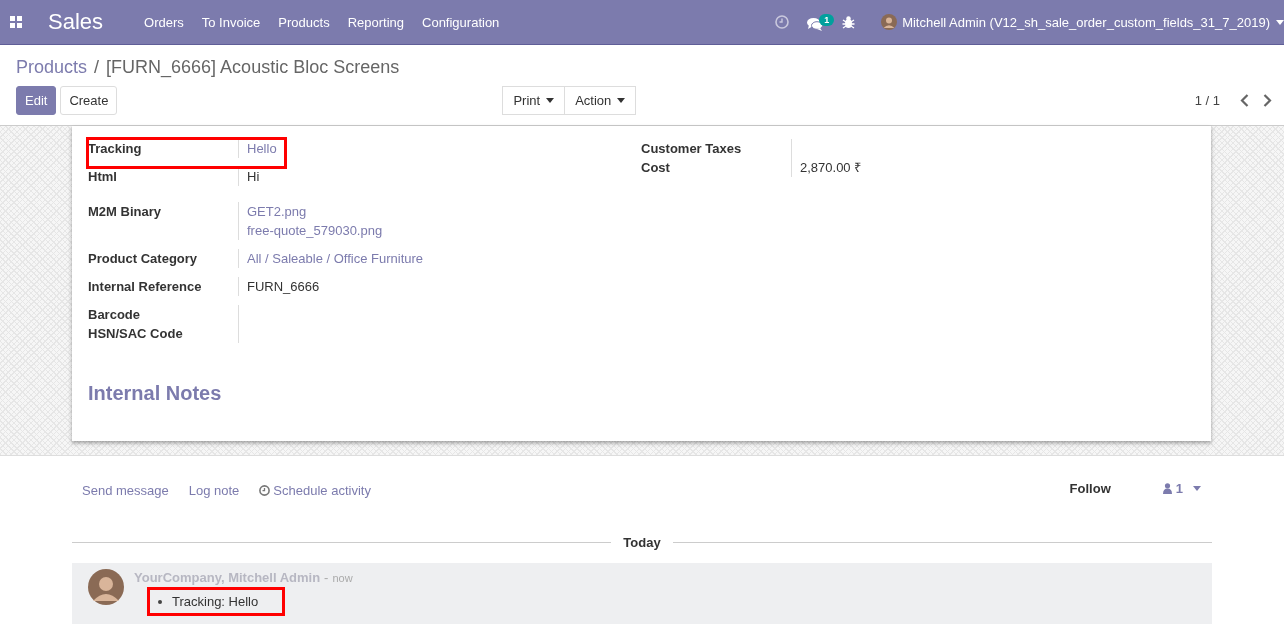 Image resolution: width=1284 pixels, height=638 pixels. I want to click on field-value: FURN_6666, so click(283, 287).